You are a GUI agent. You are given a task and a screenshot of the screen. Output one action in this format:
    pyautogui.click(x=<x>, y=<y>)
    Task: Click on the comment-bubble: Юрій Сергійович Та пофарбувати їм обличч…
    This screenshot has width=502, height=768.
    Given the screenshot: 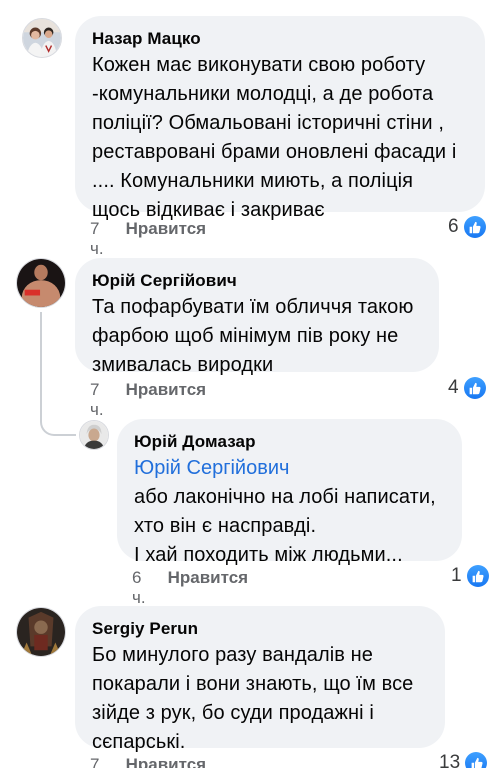 What is the action you would take?
    pyautogui.click(x=257, y=317)
    